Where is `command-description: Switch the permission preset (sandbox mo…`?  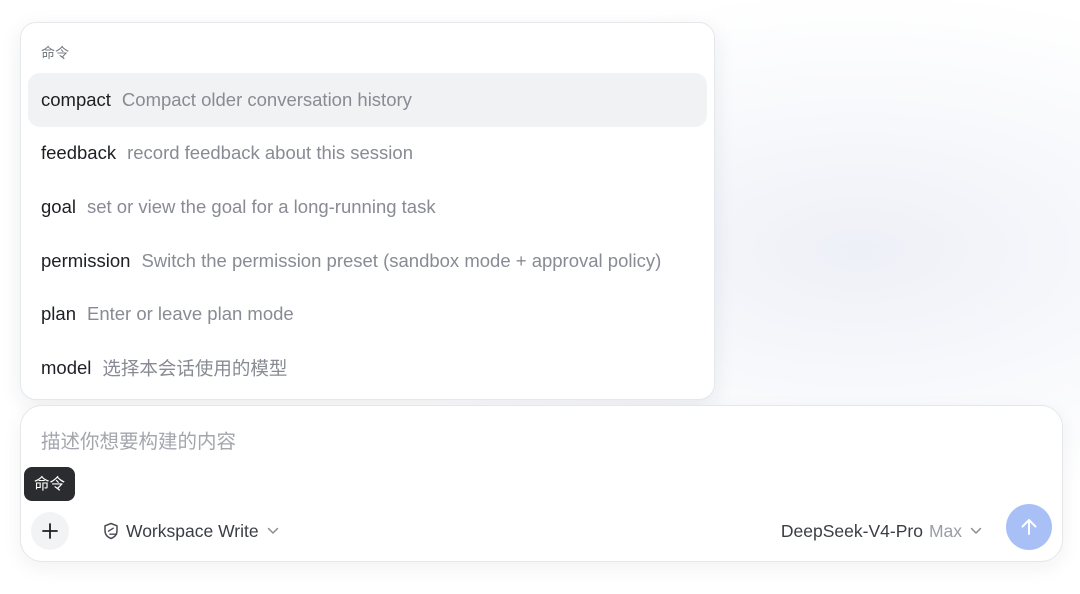
command-description: Switch the permission preset (sandbox mo… is located at coordinates (401, 260).